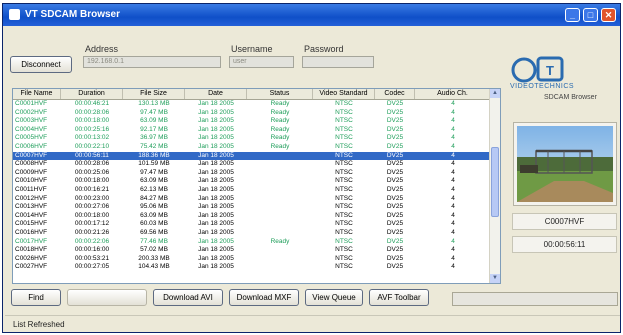 Image resolution: width=623 pixels, height=335 pixels. Describe the element at coordinates (216, 94) in the screenshot. I see `column-header: Date` at that location.